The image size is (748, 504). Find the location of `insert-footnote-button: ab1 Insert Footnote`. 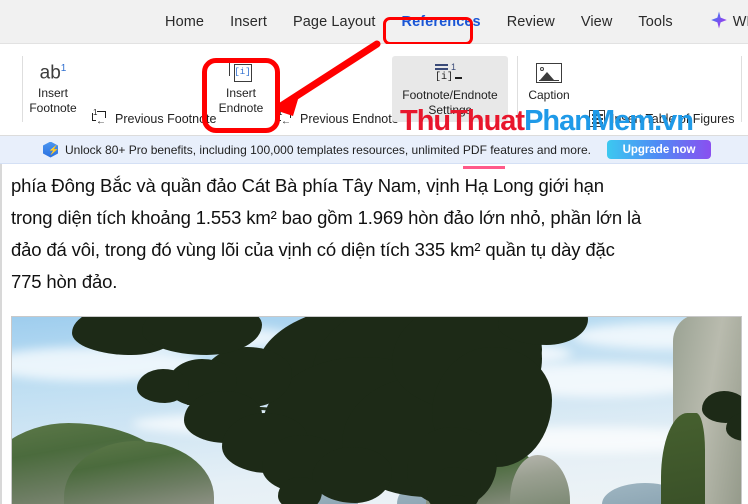

insert-footnote-button: ab1 Insert Footnote is located at coordinates (53, 86).